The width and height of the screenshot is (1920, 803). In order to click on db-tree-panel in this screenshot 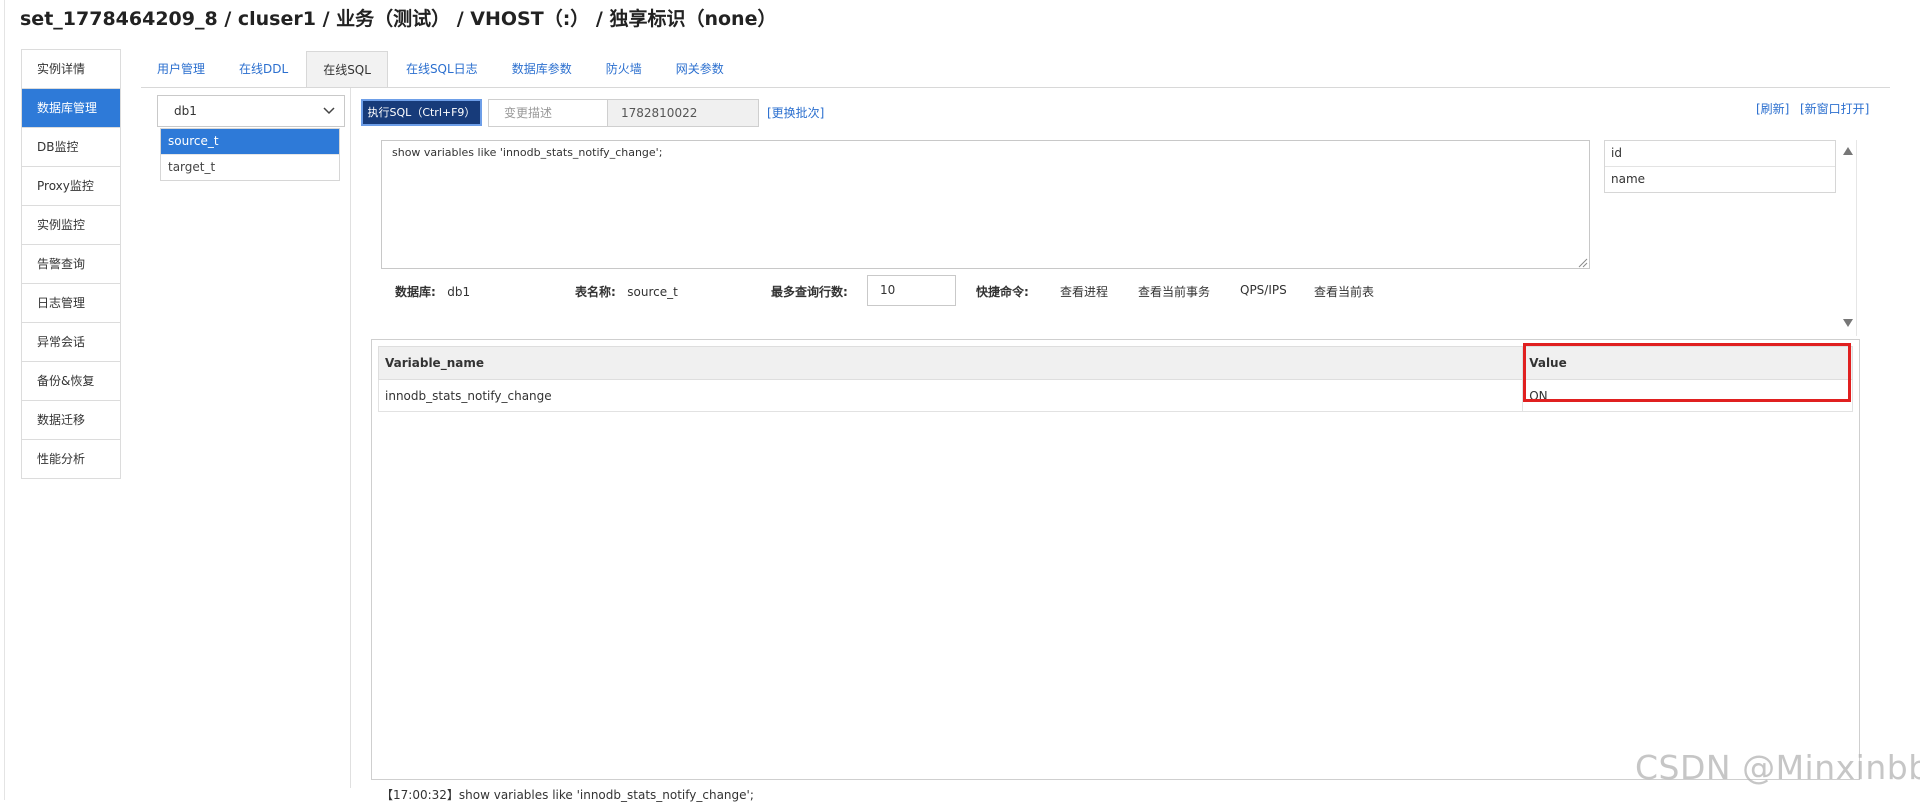, I will do `click(251, 438)`.